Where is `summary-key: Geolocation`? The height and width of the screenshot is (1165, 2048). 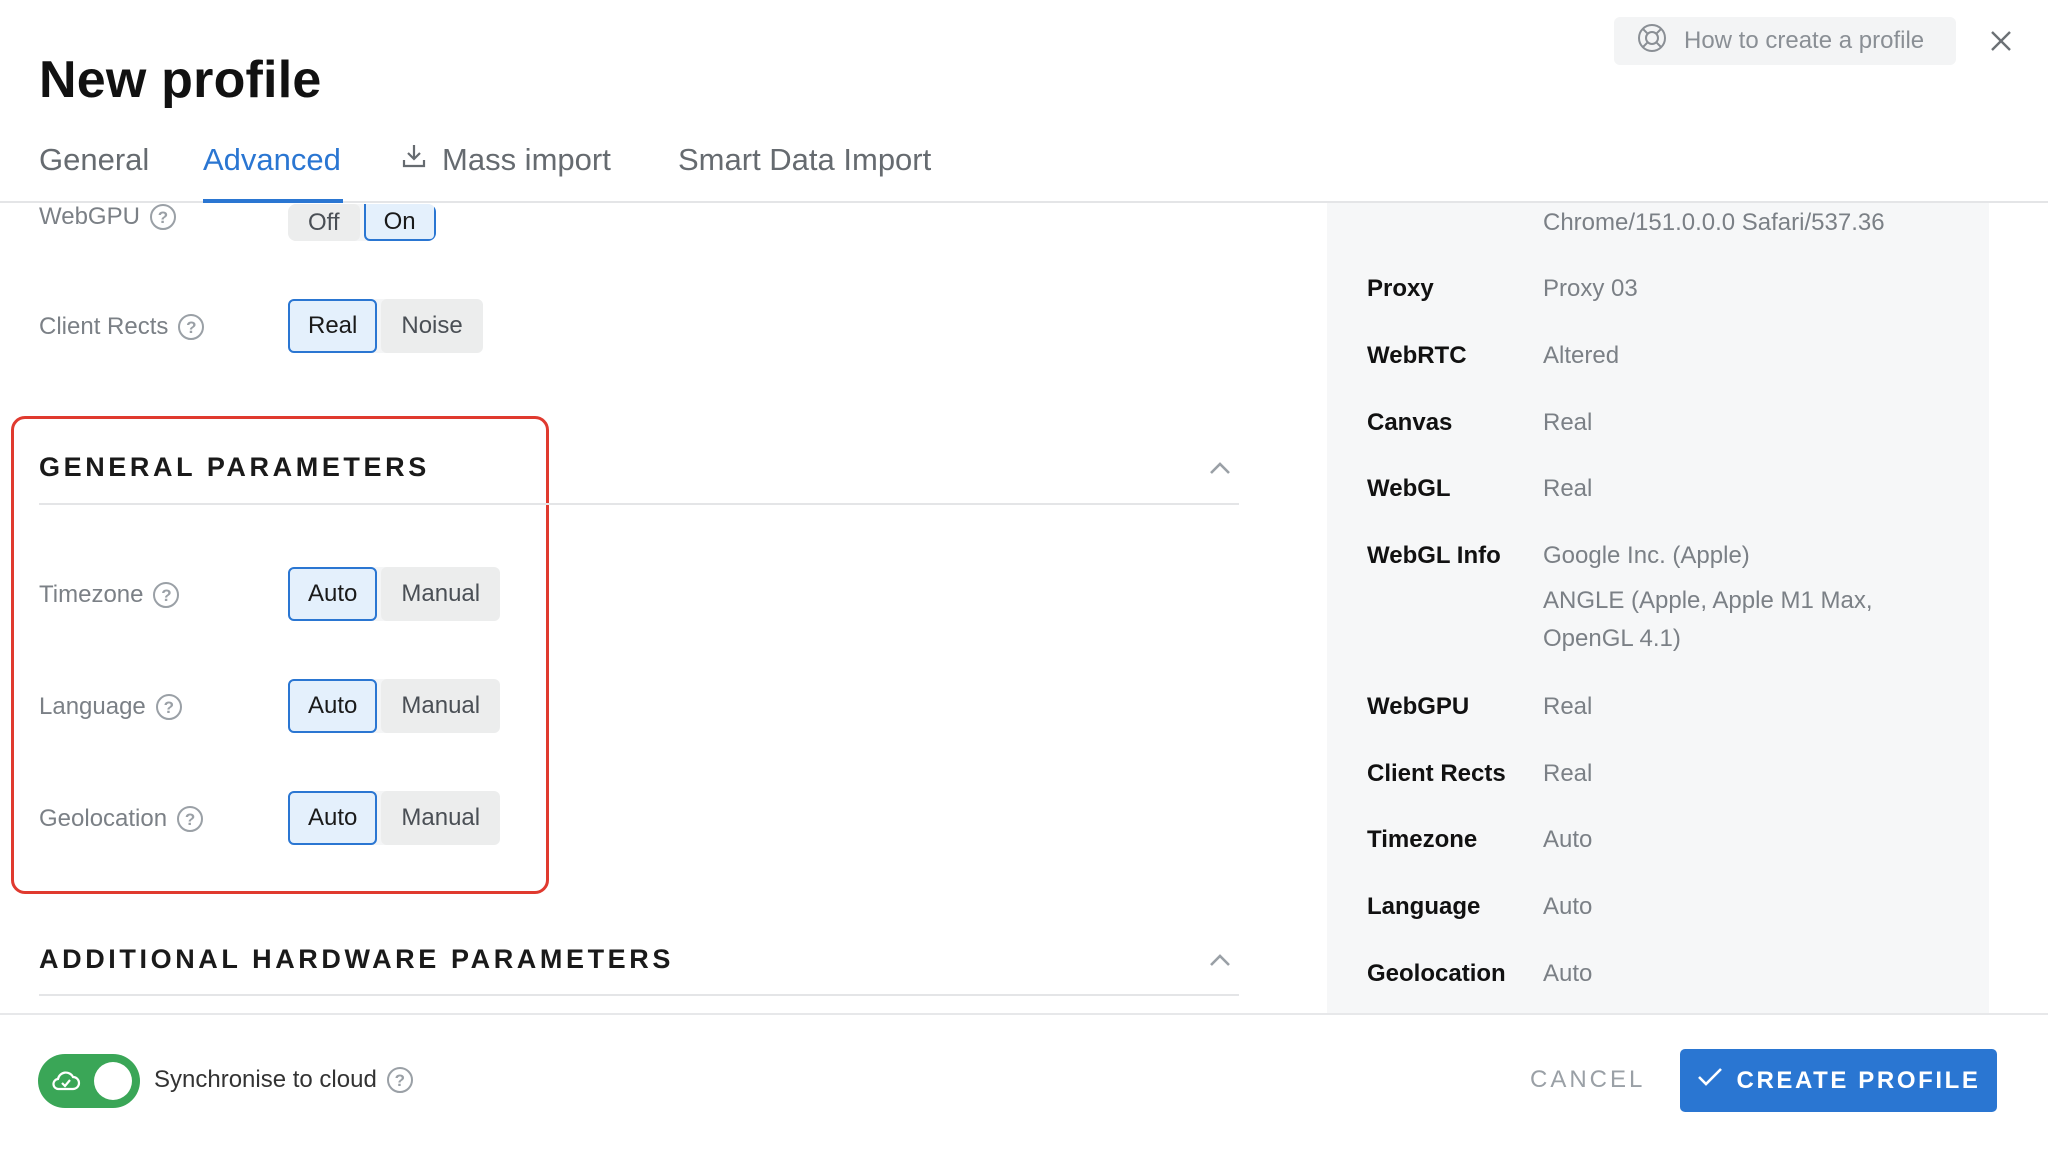
summary-key: Geolocation is located at coordinates (1436, 973).